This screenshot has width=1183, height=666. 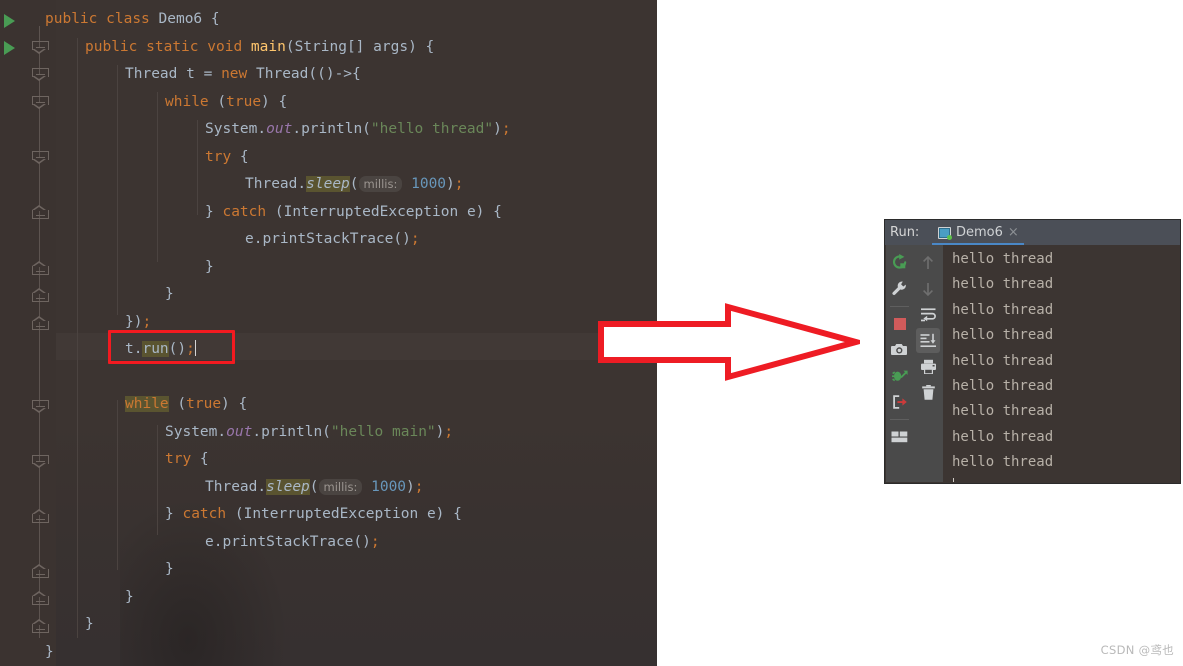 What do you see at coordinates (328, 20) in the screenshot?
I see `code-line: public class Demo6 {` at bounding box center [328, 20].